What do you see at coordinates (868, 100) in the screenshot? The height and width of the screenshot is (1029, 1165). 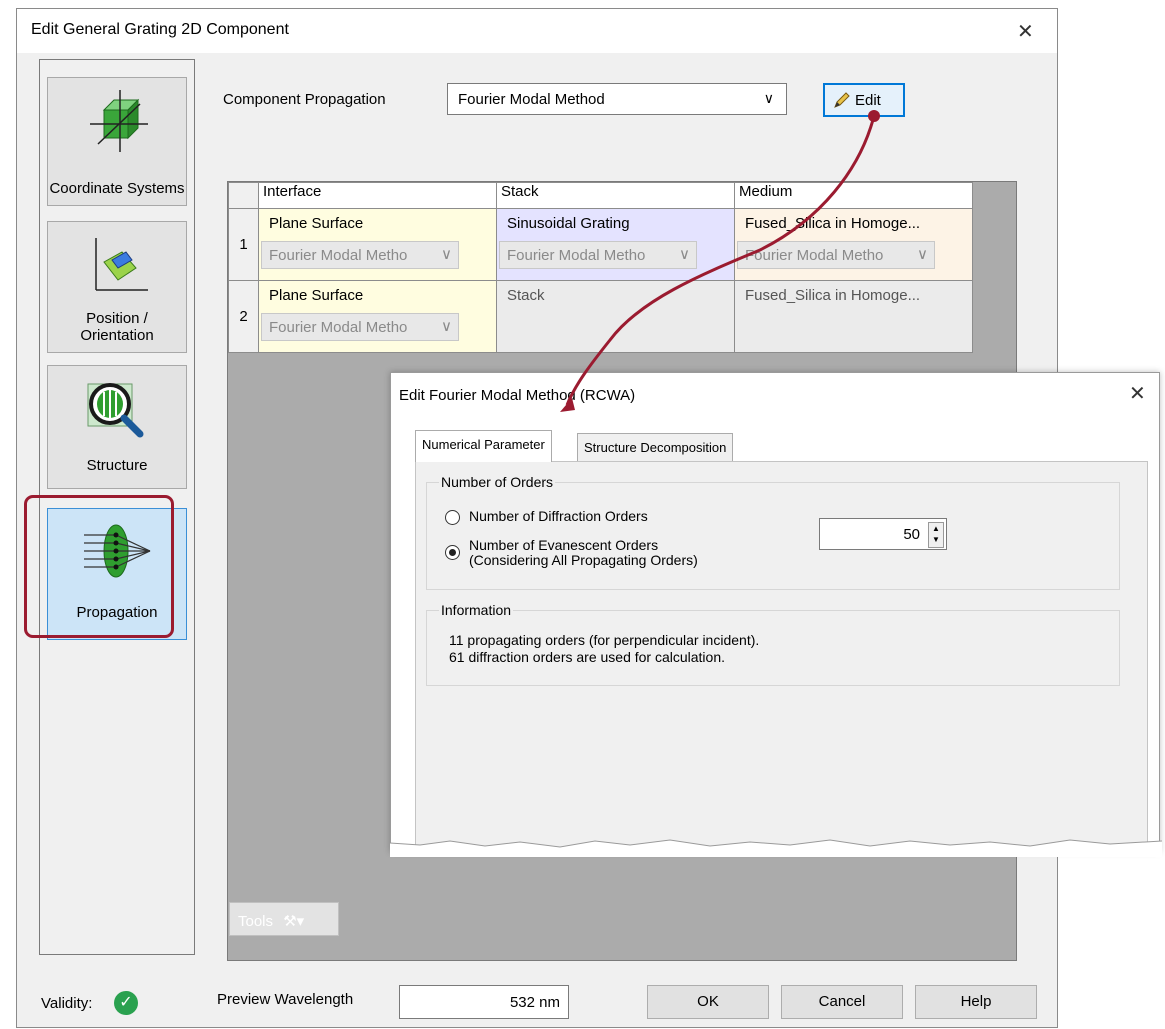 I see `edit-label: Edit` at bounding box center [868, 100].